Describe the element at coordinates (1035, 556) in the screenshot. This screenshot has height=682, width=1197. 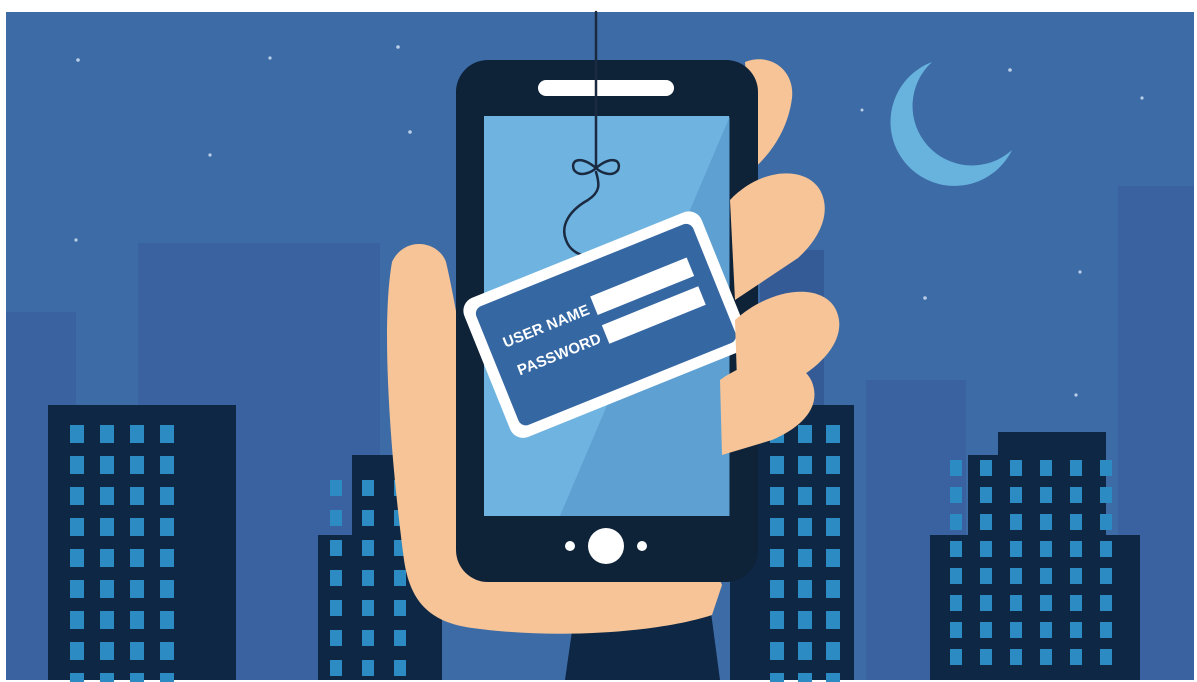
I see `building-right` at that location.